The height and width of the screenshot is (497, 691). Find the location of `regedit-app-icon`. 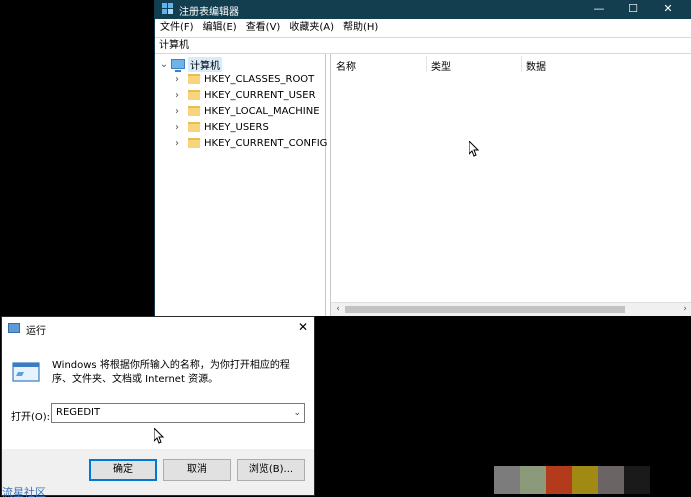

regedit-app-icon is located at coordinates (167, 8).